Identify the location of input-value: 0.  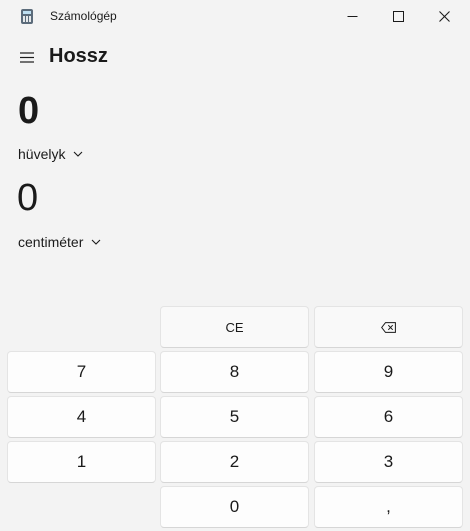
(28, 111).